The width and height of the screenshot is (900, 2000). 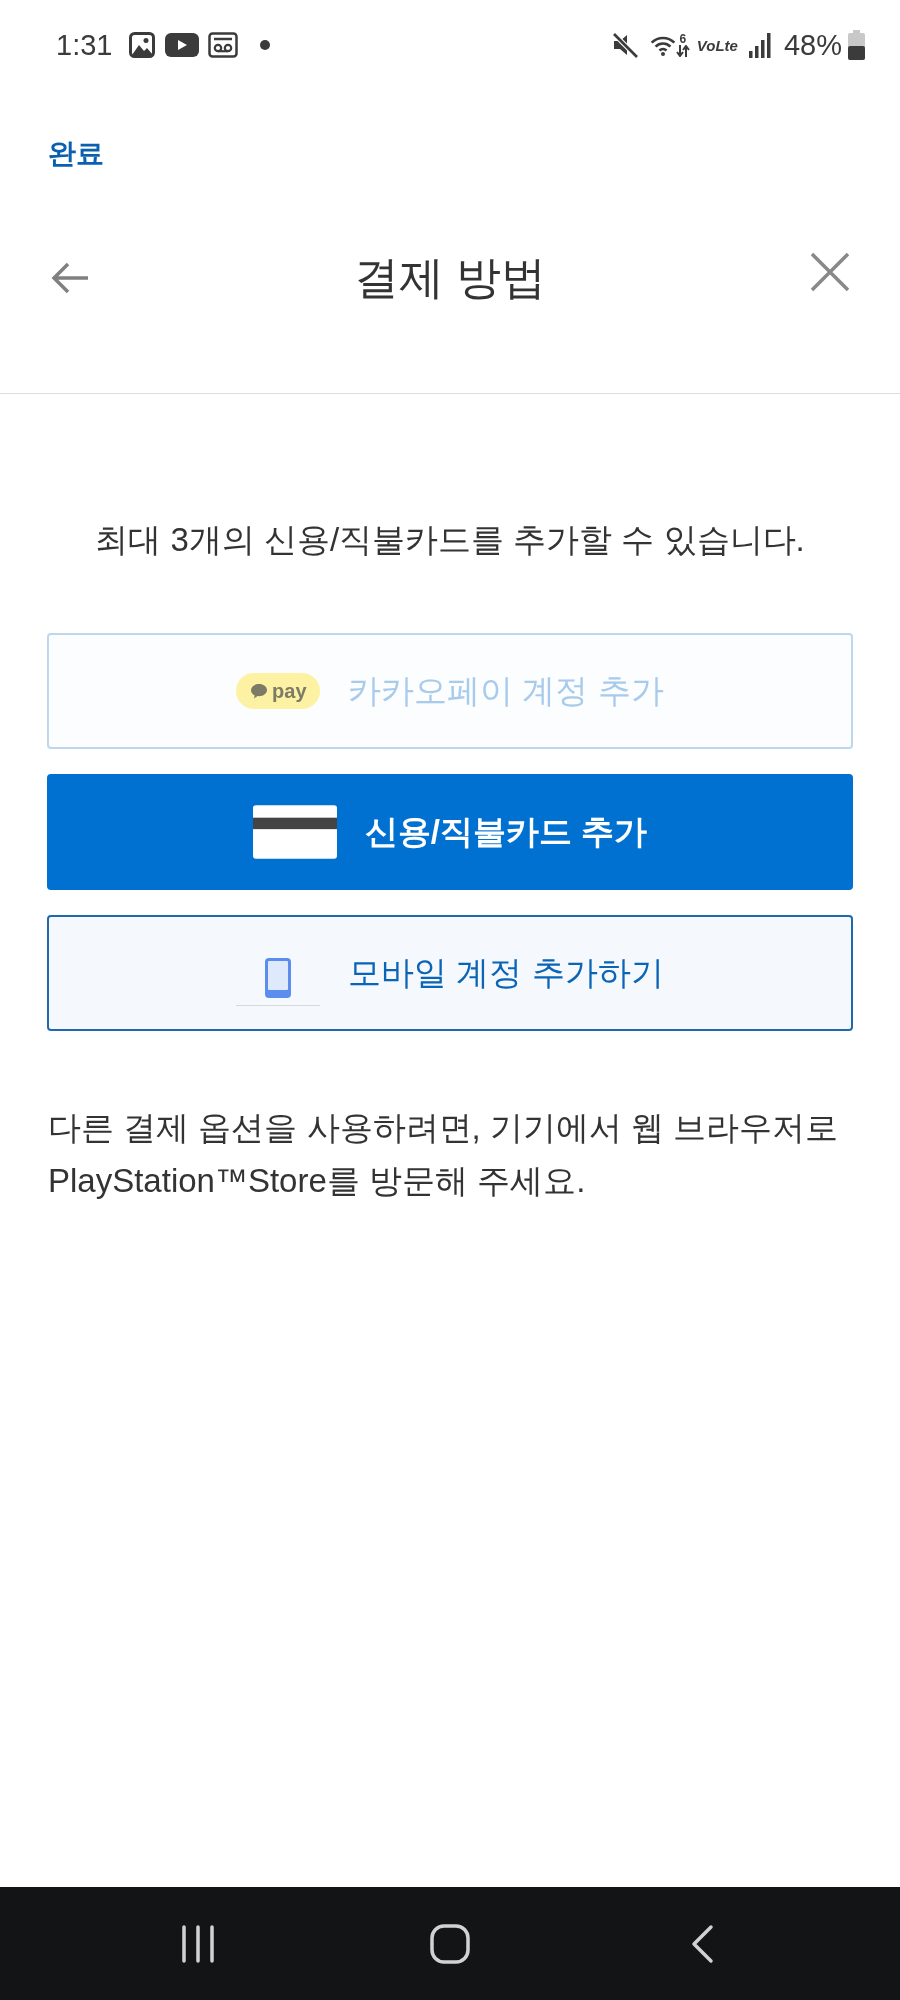 What do you see at coordinates (294, 832) in the screenshot?
I see `credit-card-icon` at bounding box center [294, 832].